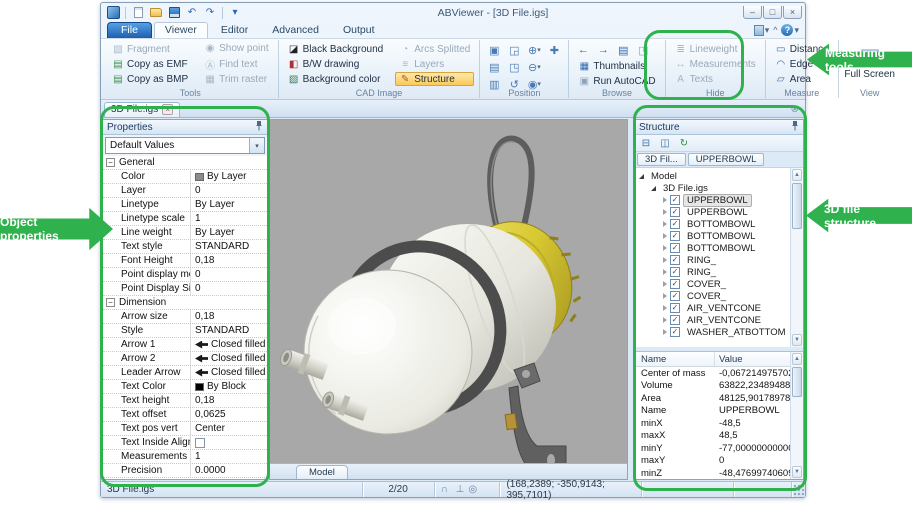 Image resolution: width=912 pixels, height=506 pixels. Describe the element at coordinates (185, 247) in the screenshot. I see `property-row: Text style STANDARD` at that location.